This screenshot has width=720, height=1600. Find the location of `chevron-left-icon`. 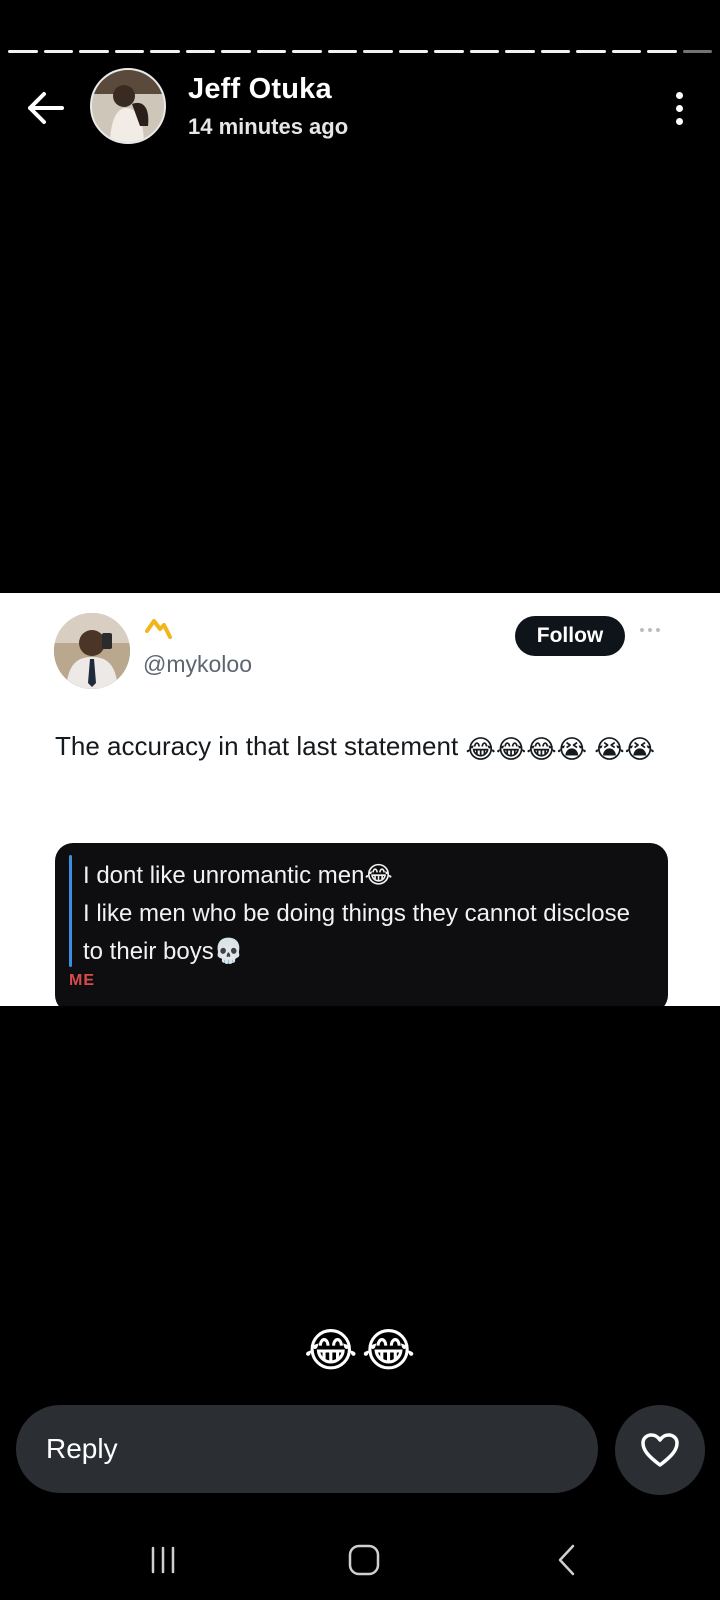

chevron-left-icon is located at coordinates (566, 1560).